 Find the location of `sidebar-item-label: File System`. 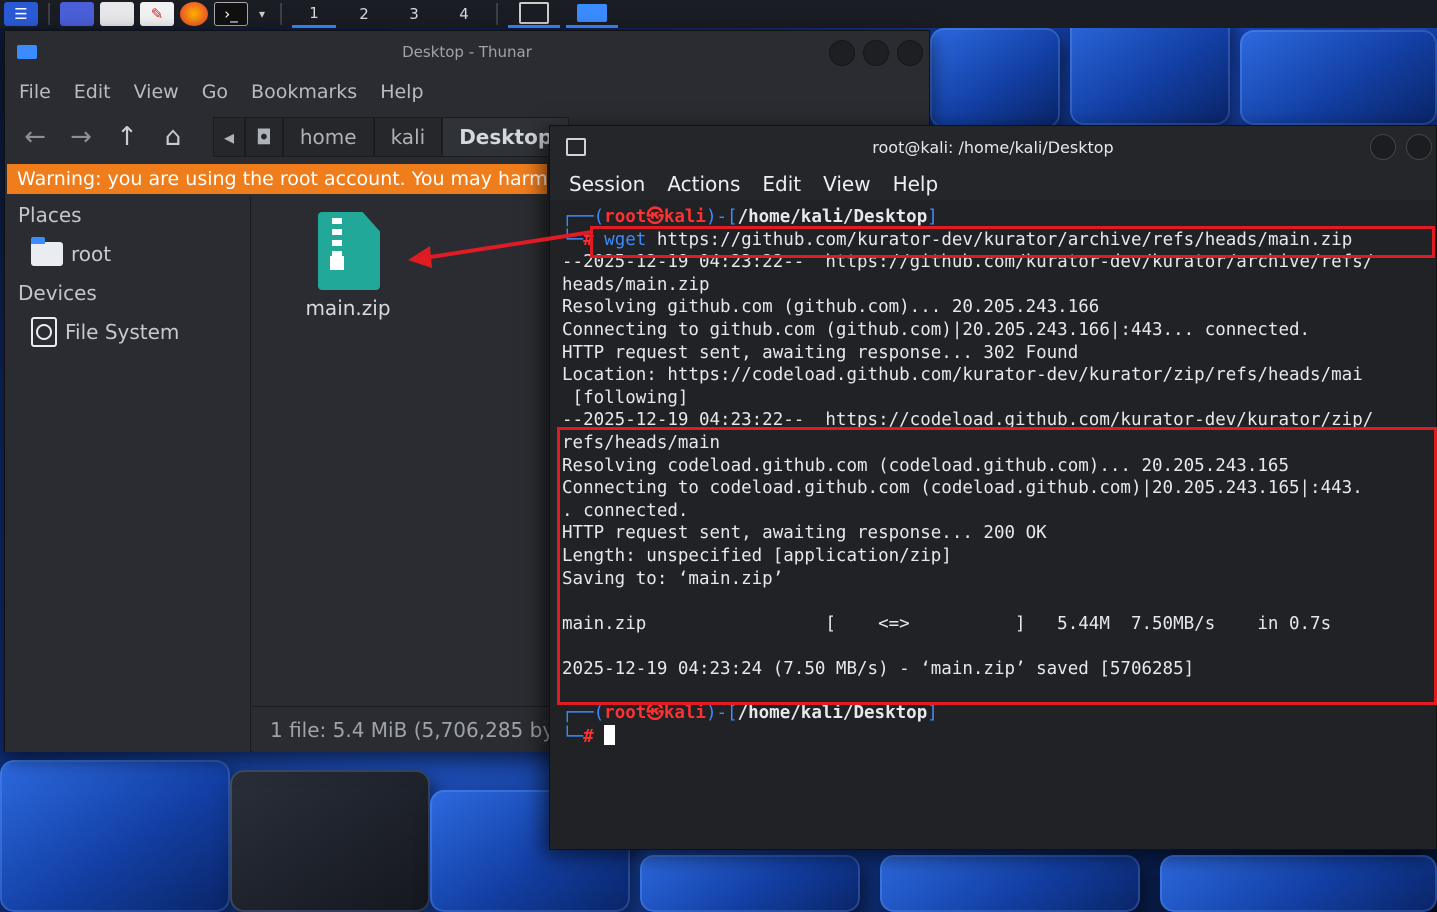

sidebar-item-label: File System is located at coordinates (122, 332).